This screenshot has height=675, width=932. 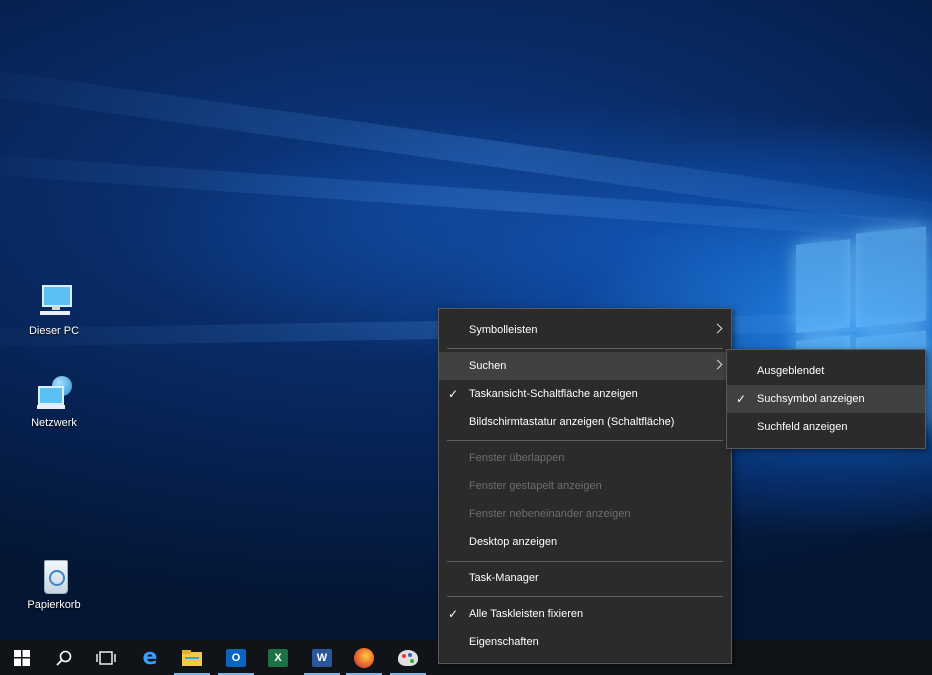 What do you see at coordinates (553, 394) in the screenshot?
I see `menu-item-label: Taskansicht-Schaltfläche anzeigen` at bounding box center [553, 394].